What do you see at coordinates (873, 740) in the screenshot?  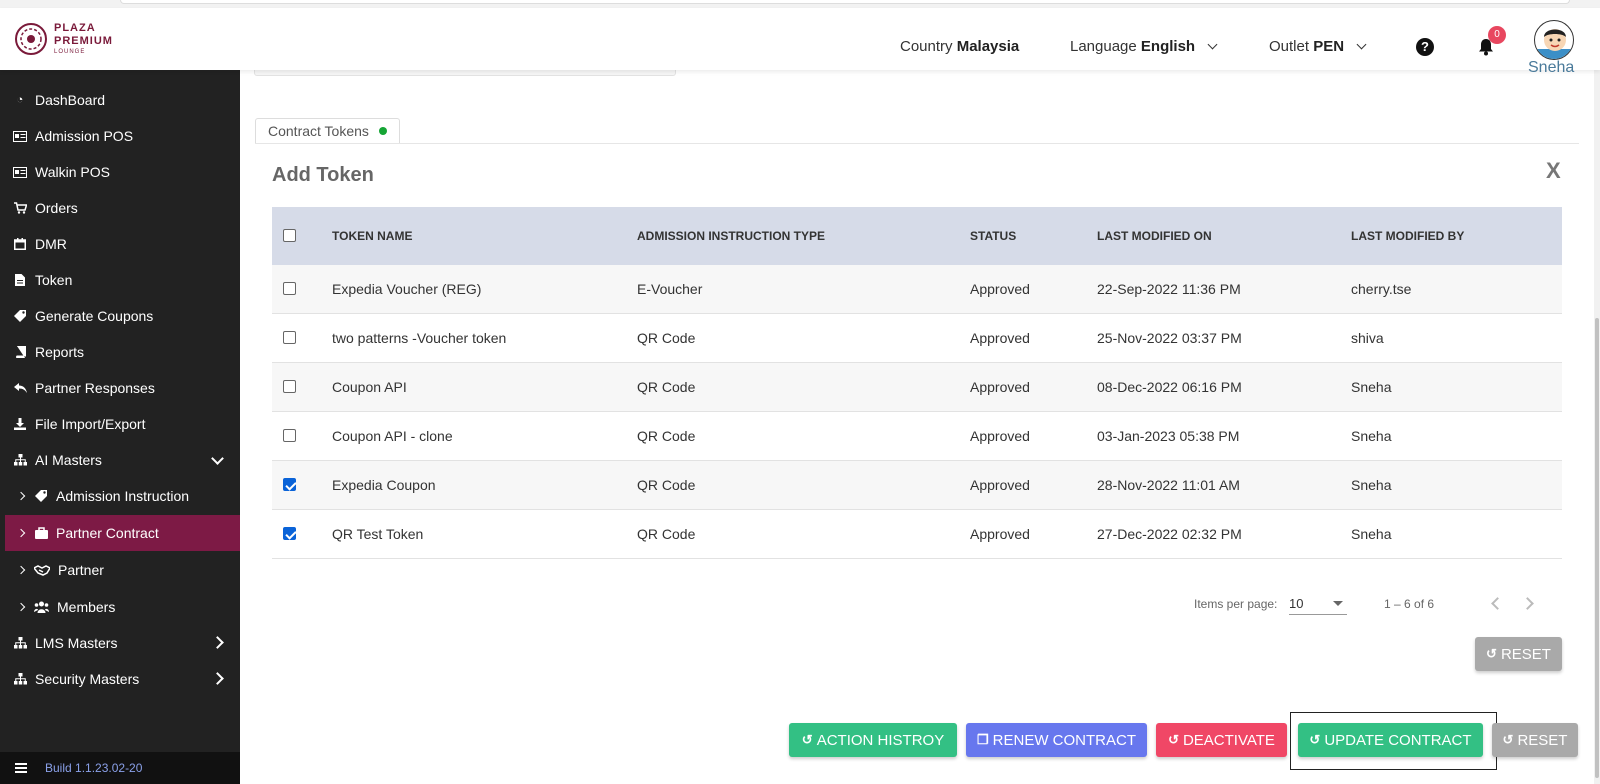 I see `action-history-button: ↺ ACTION HISTROY` at bounding box center [873, 740].